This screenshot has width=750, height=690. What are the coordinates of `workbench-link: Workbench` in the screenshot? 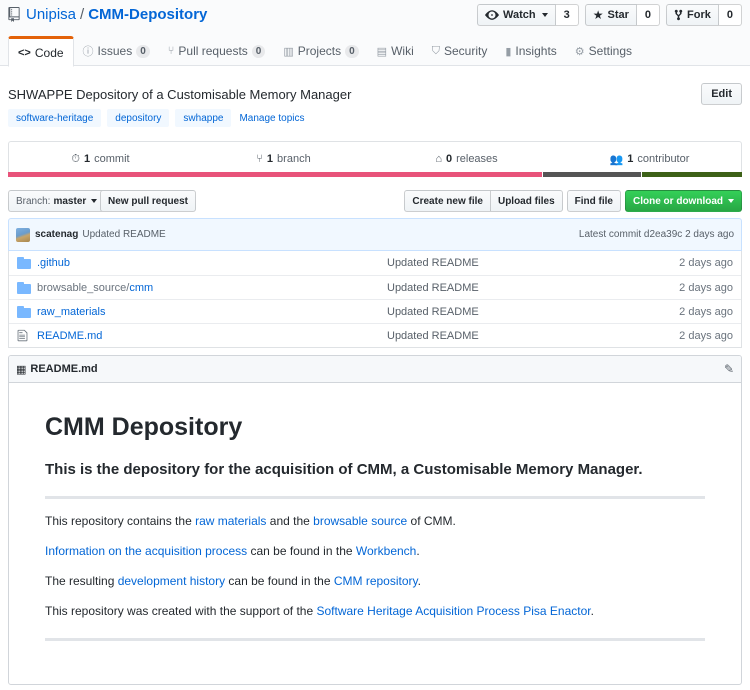 It's located at (386, 551).